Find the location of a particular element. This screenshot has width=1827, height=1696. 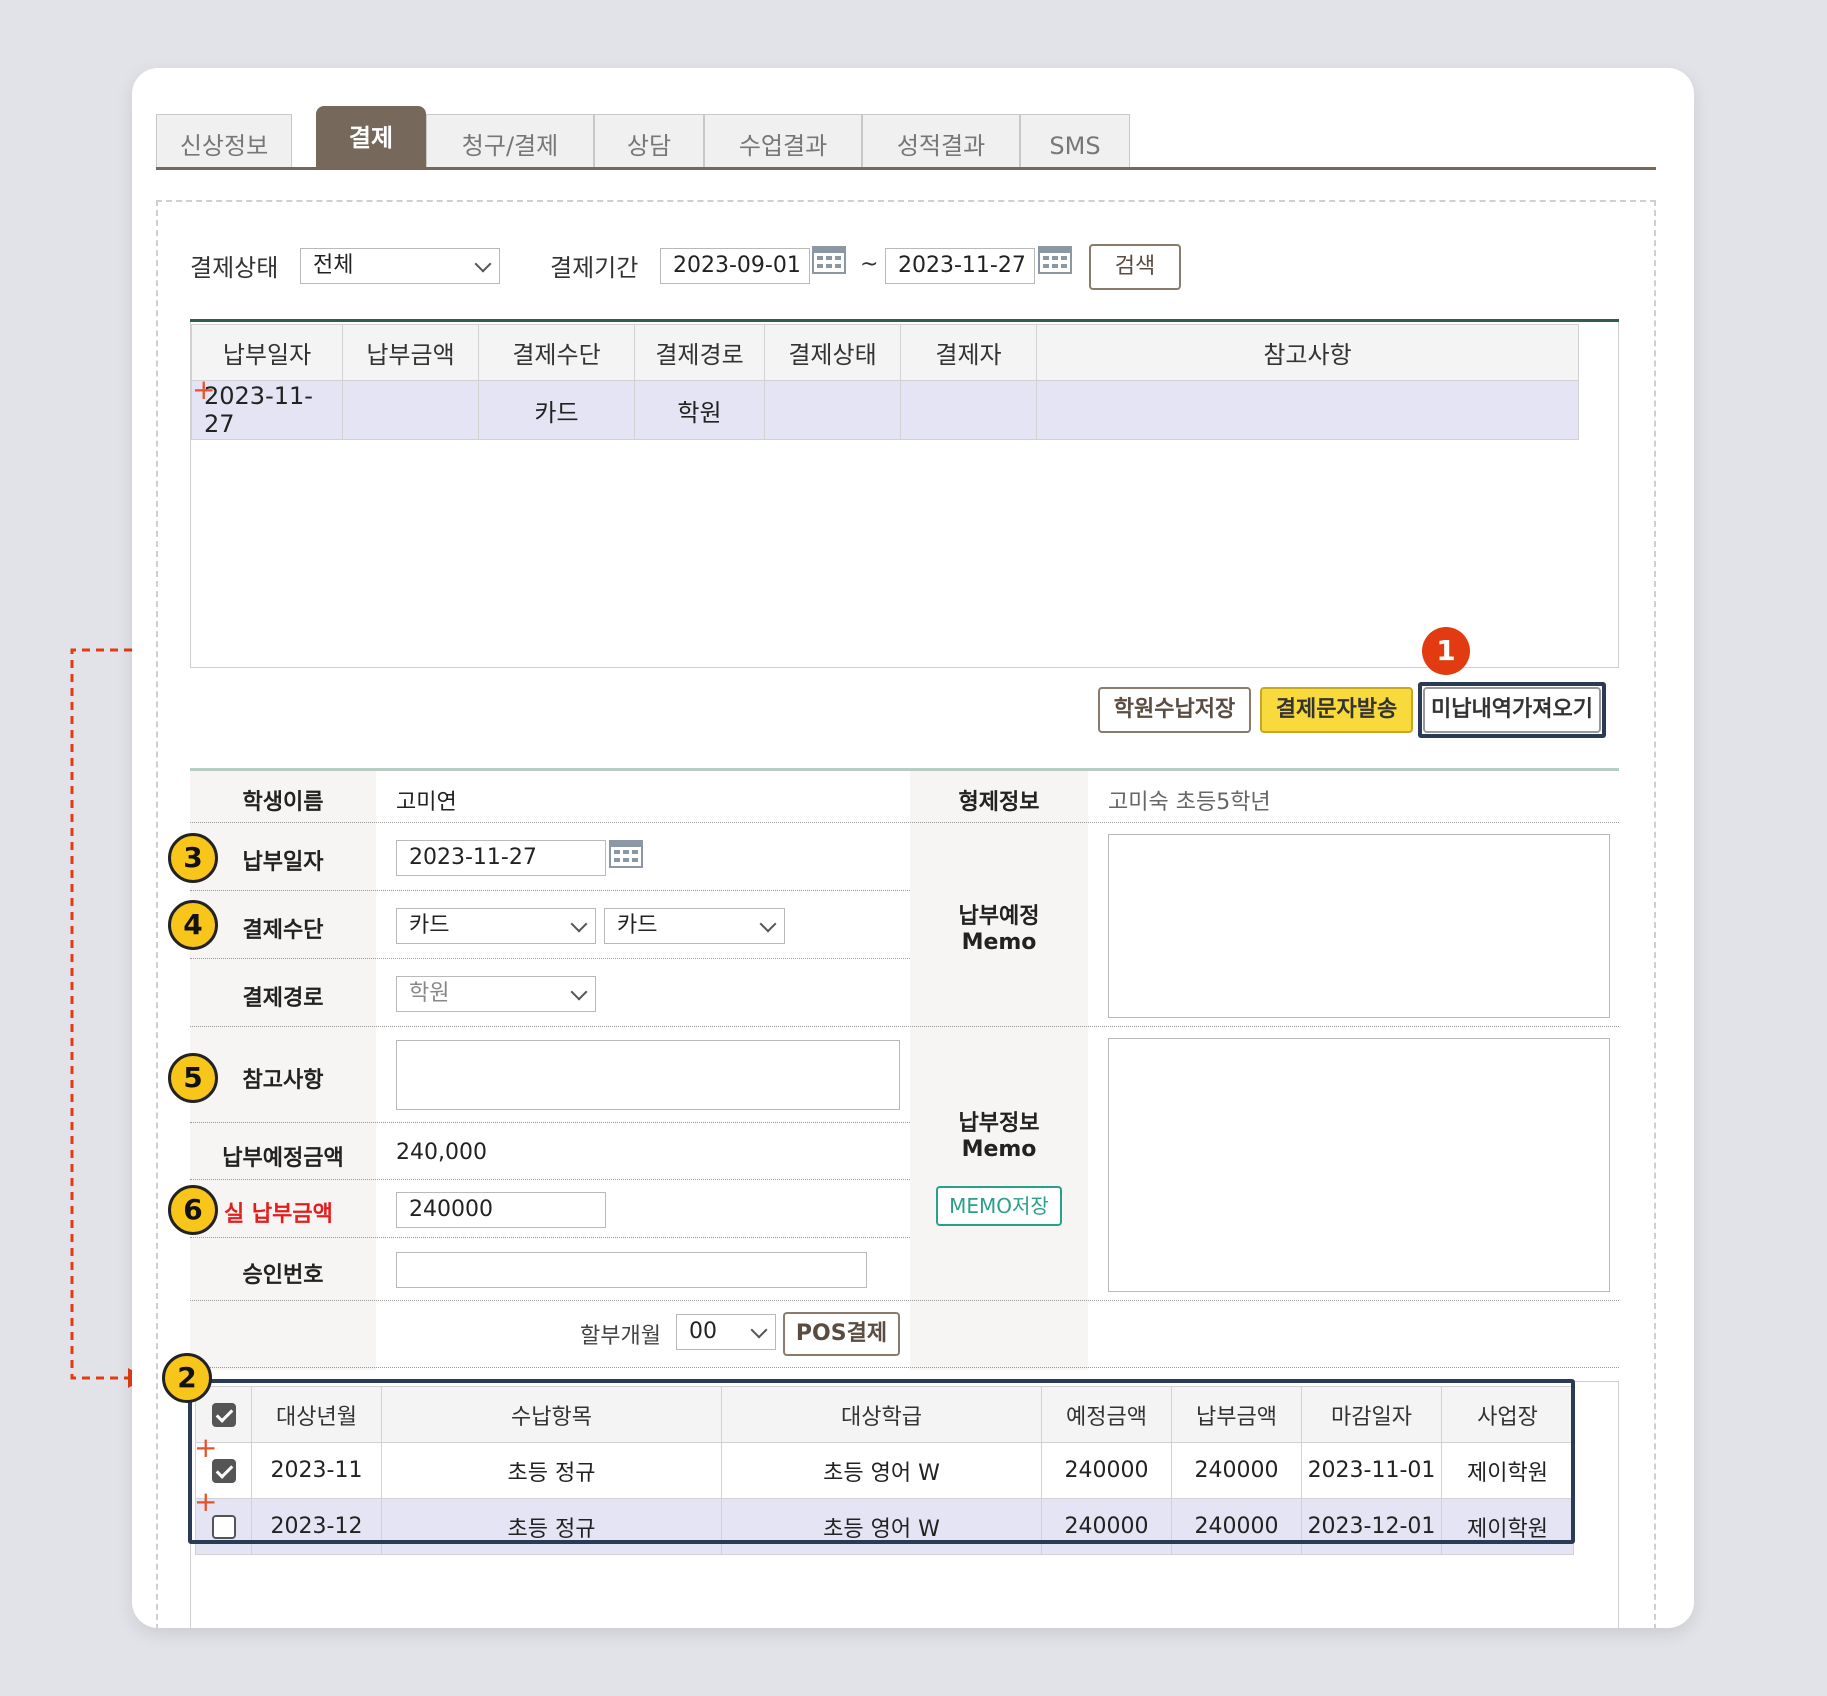

cell-status is located at coordinates (832, 410).